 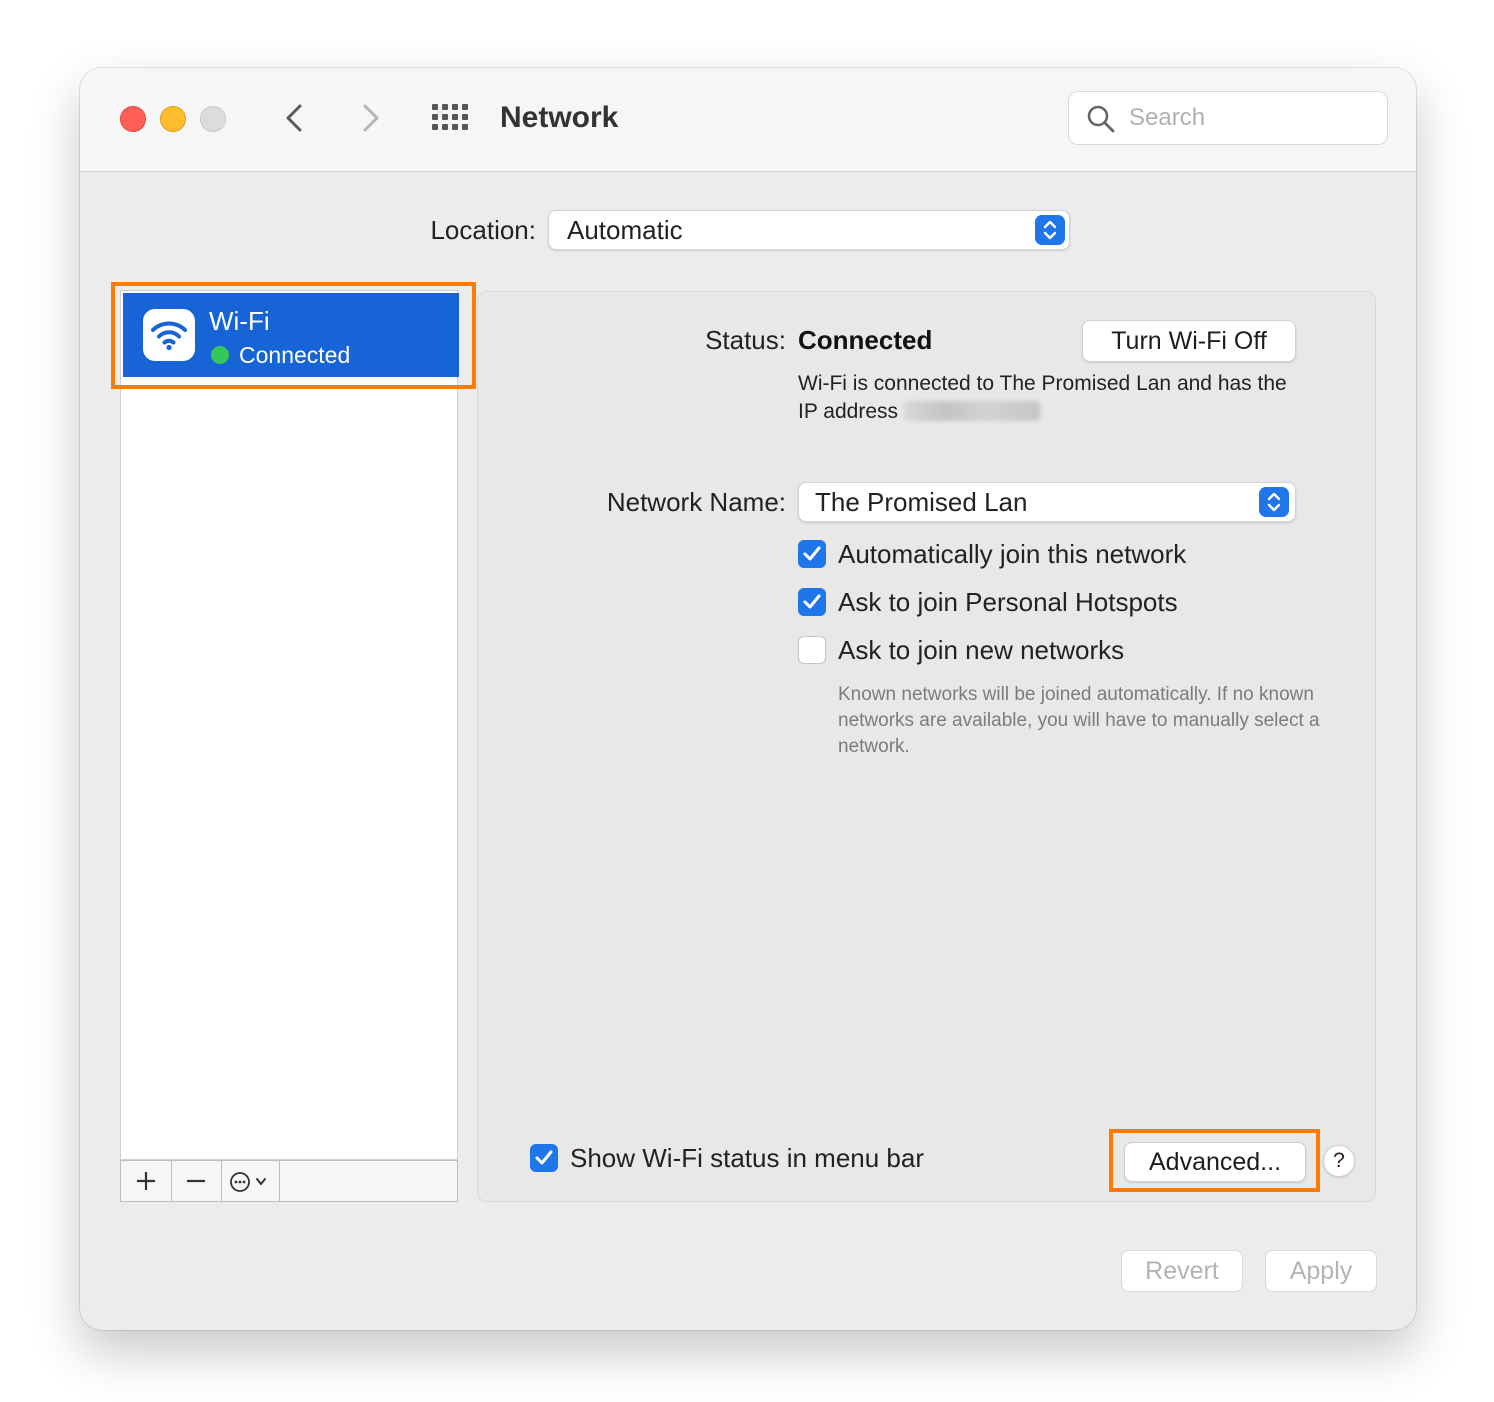 What do you see at coordinates (812, 650) in the screenshot?
I see `new-networks-checkbox` at bounding box center [812, 650].